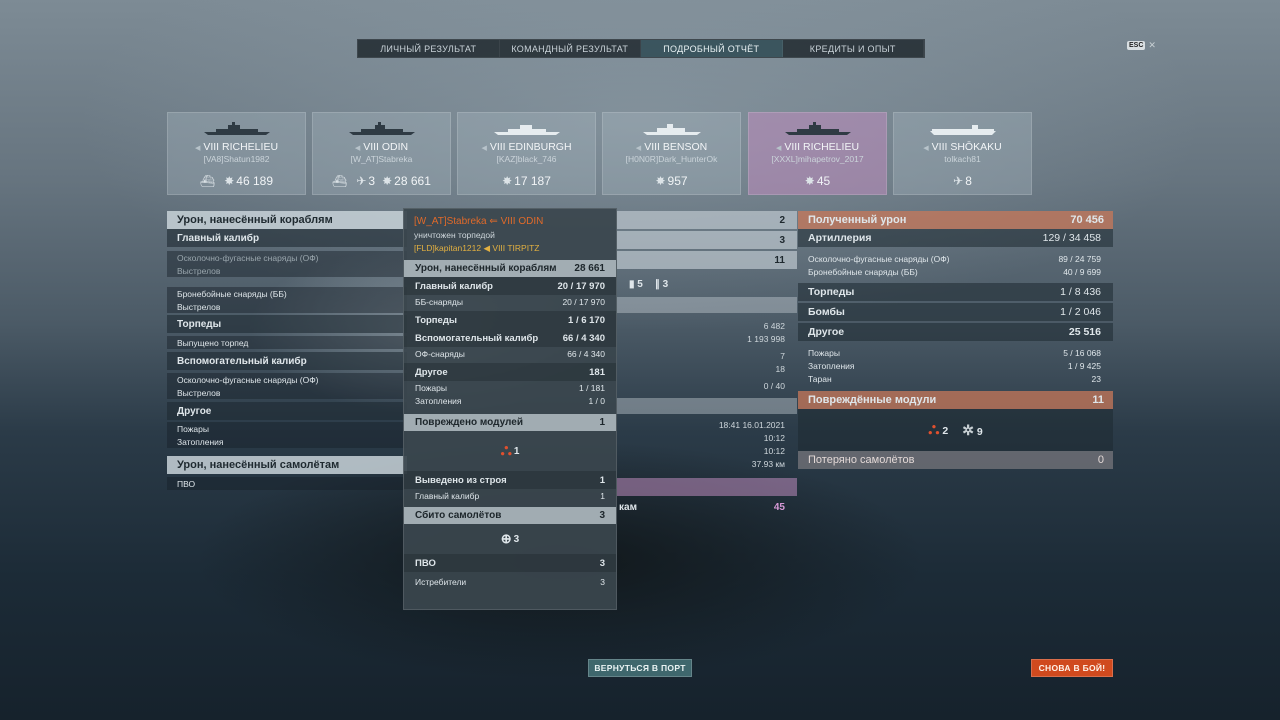 This screenshot has height=720, width=1280. Describe the element at coordinates (287, 293) in the screenshot. I see `ap-shells-row: Бронебойные снаряды (ББ)` at that location.